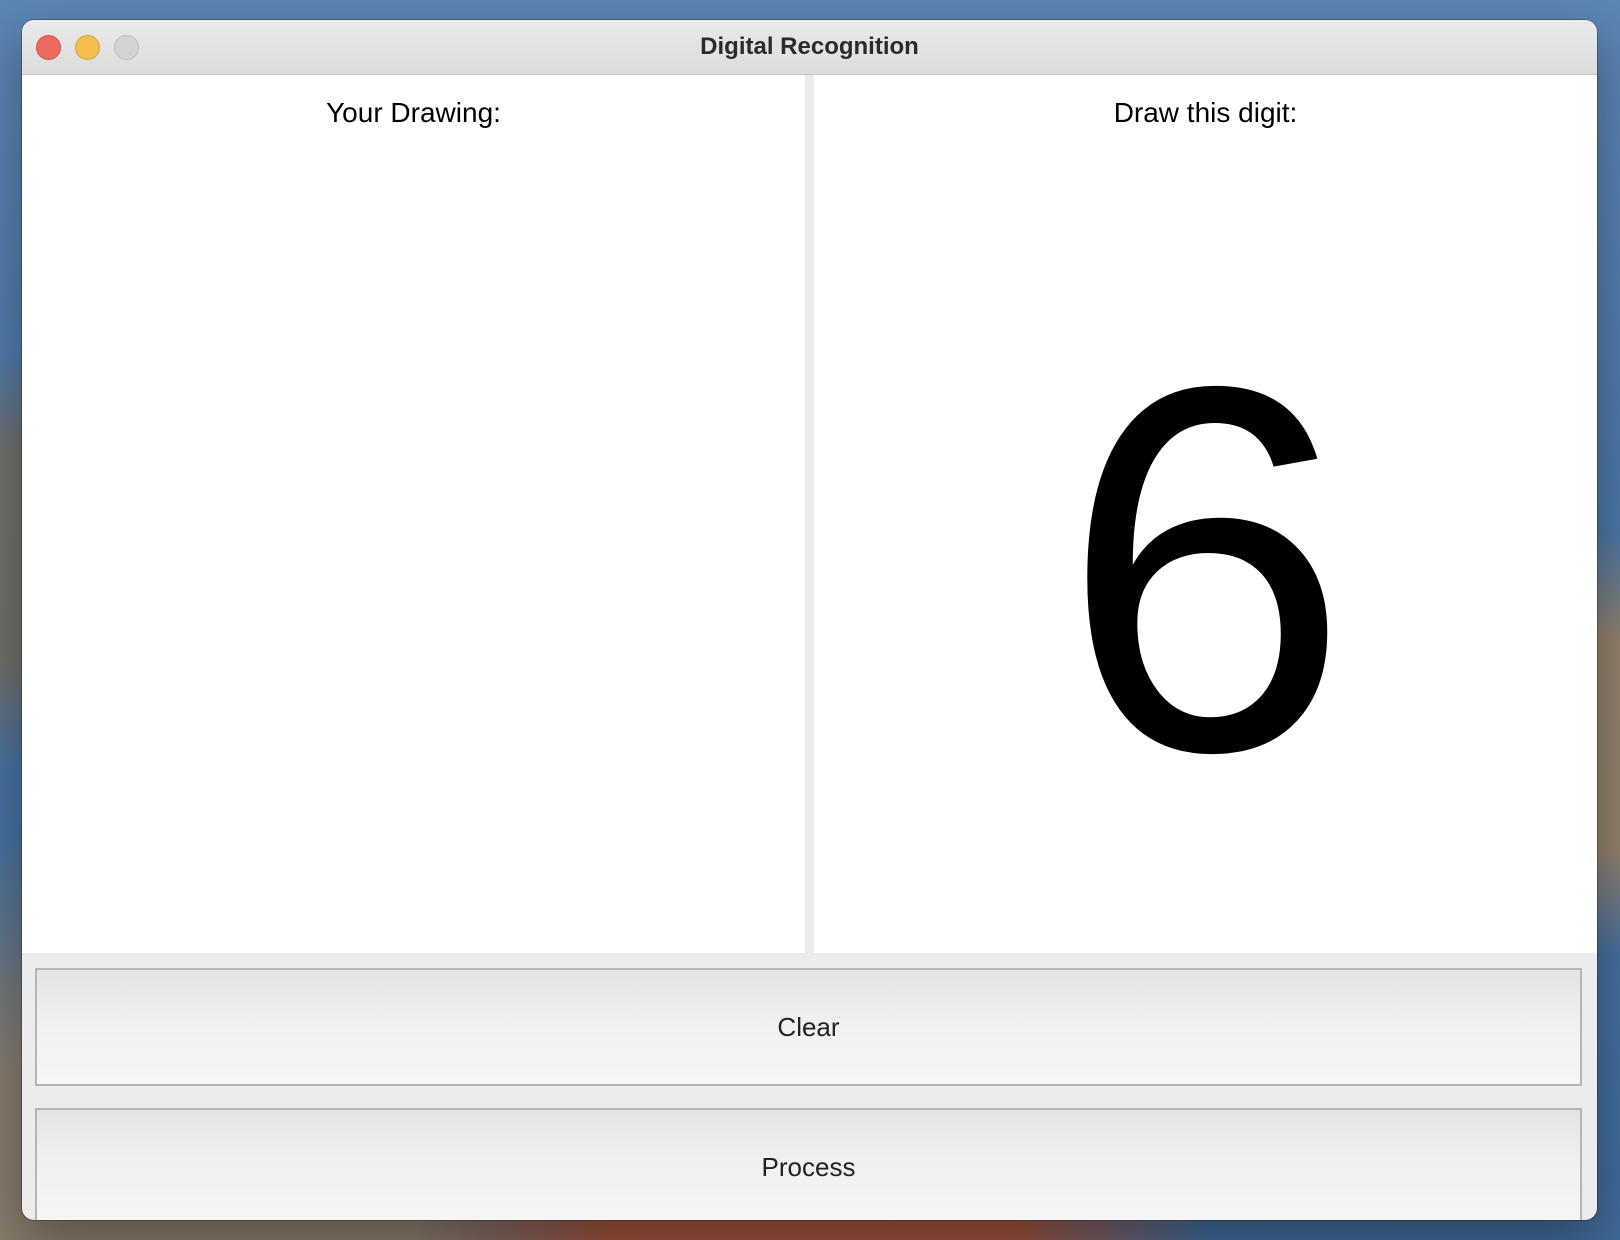  I want to click on clear-button: Clear, so click(808, 1027).